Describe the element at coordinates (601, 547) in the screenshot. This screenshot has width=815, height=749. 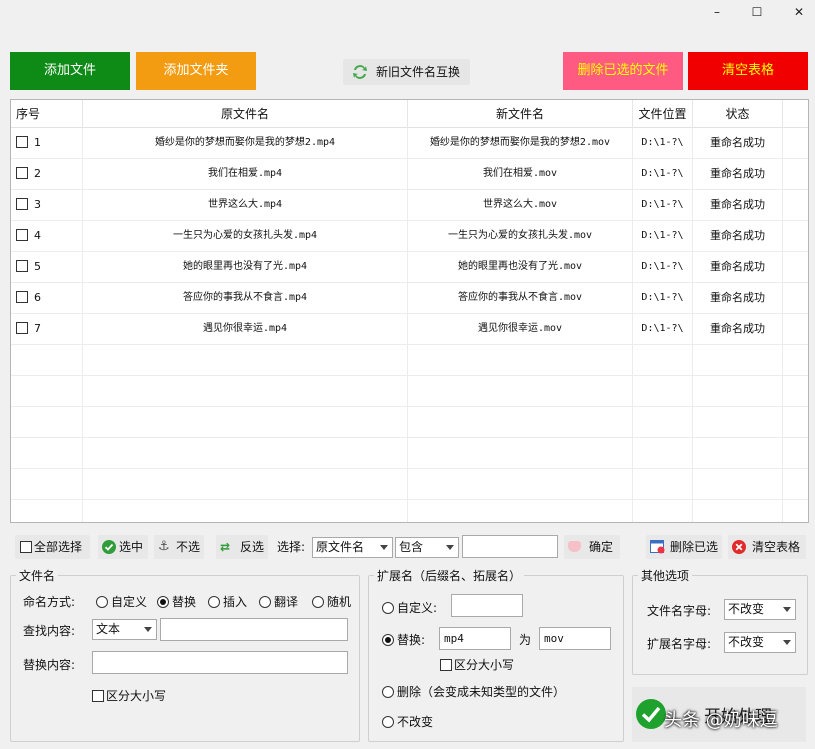
I see `confirm-label: 确定` at that location.